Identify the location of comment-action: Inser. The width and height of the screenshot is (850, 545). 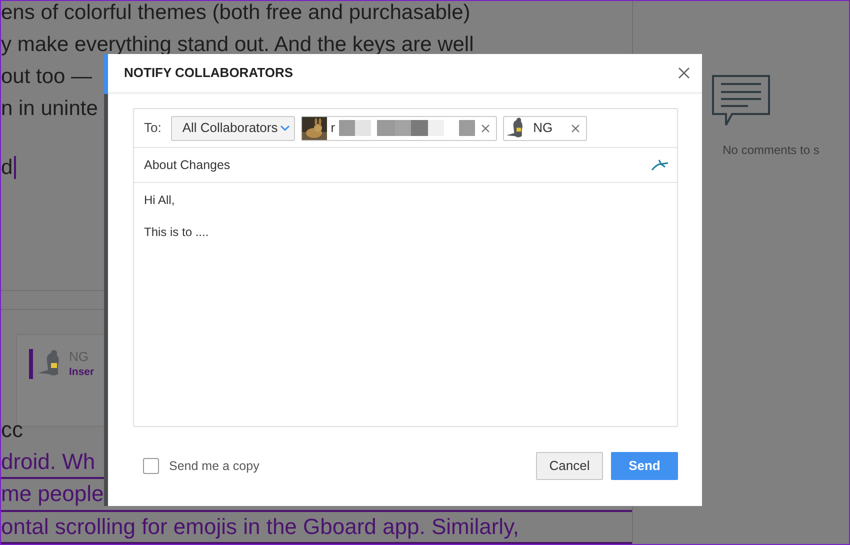
(81, 372).